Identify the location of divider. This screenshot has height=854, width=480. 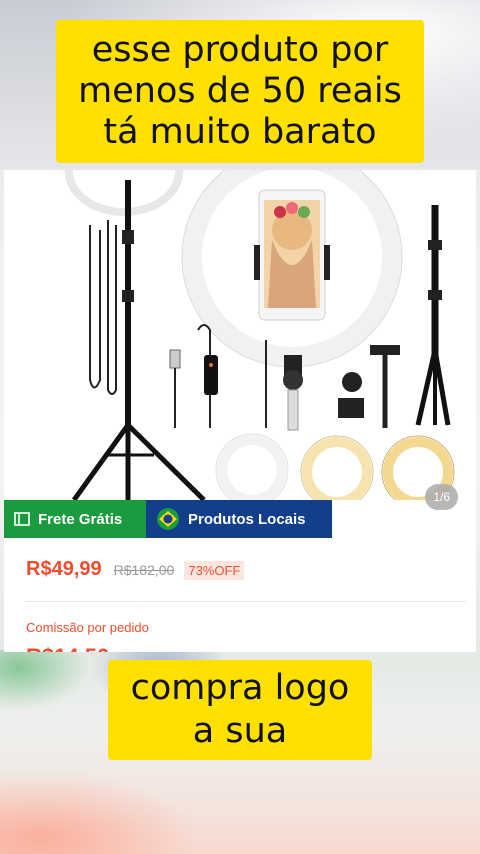
(246, 601).